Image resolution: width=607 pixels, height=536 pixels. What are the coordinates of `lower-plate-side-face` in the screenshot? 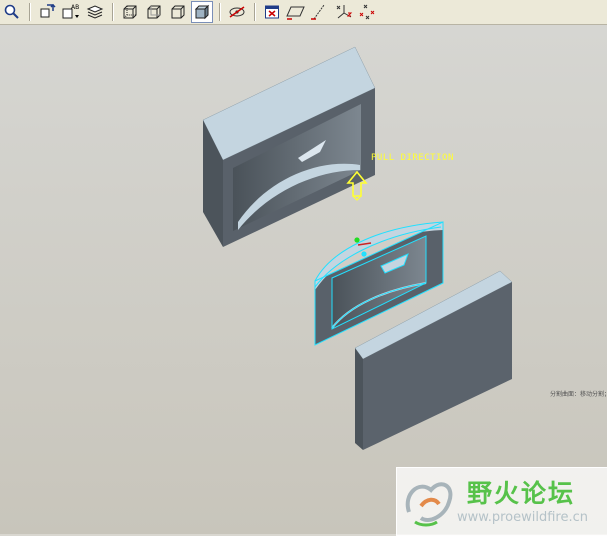 It's located at (359, 399).